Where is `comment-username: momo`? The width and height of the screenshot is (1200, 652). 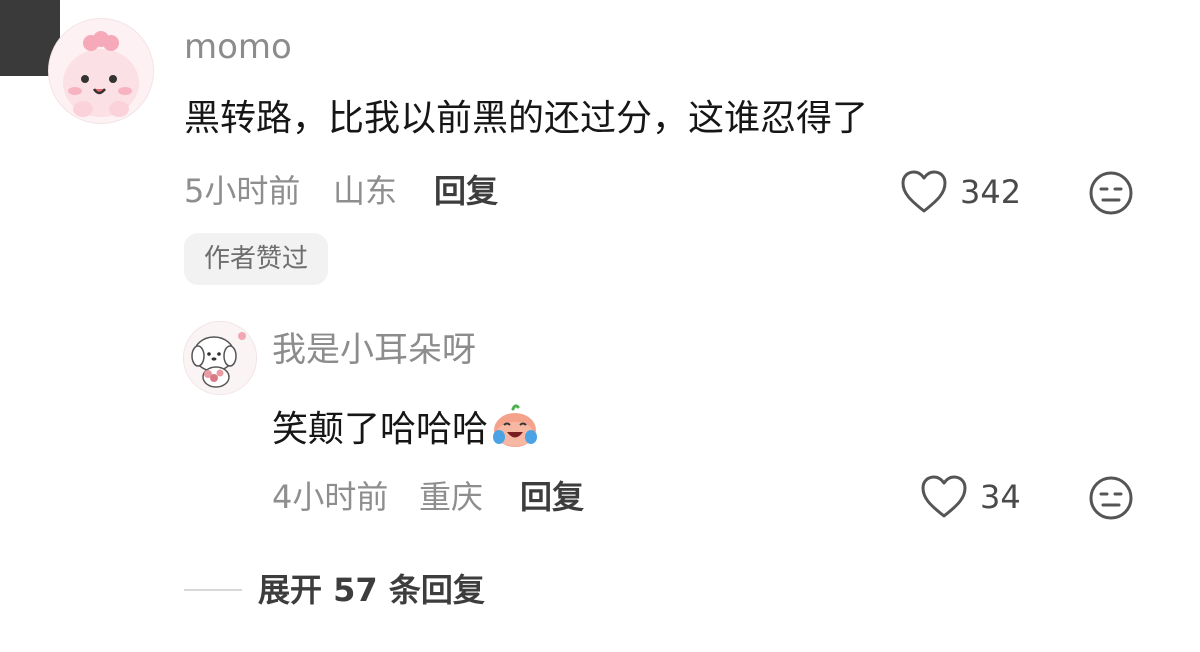
comment-username: momo is located at coordinates (238, 47).